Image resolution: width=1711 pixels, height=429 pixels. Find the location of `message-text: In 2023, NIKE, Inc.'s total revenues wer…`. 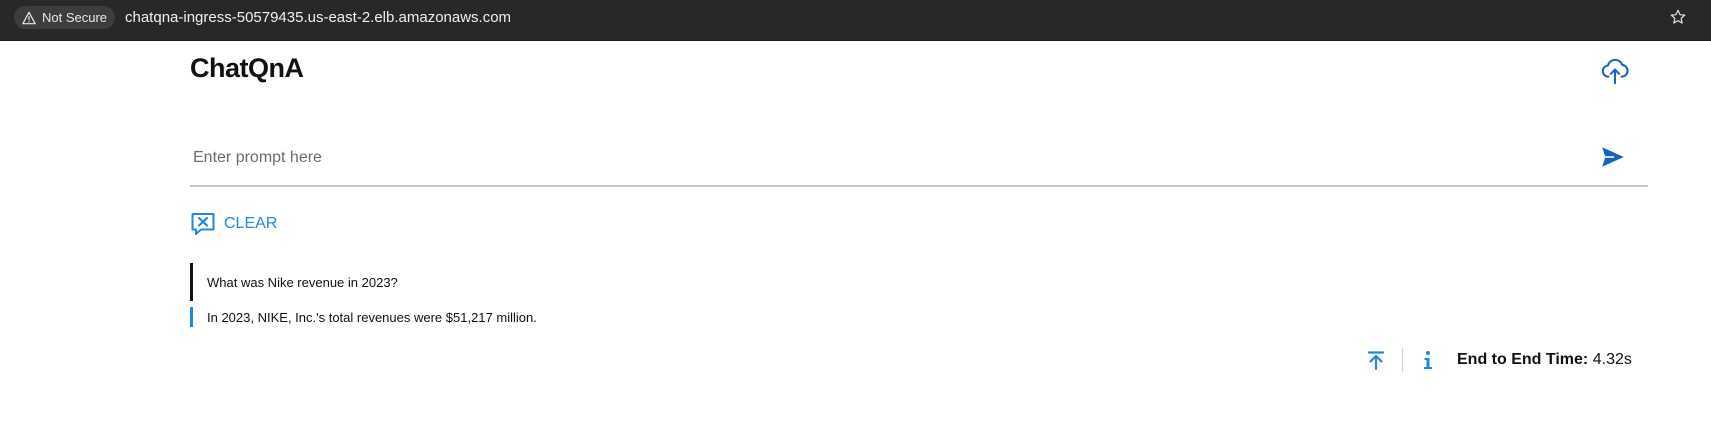

message-text: In 2023, NIKE, Inc.'s total revenues wer… is located at coordinates (372, 317).